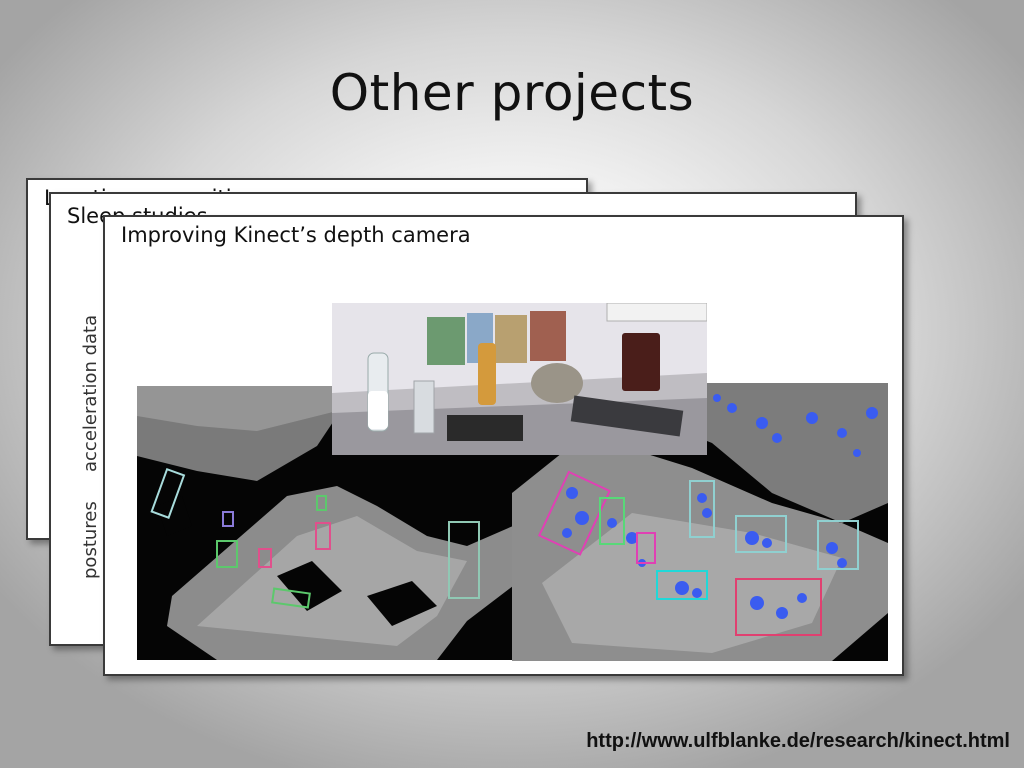  What do you see at coordinates (512, 93) in the screenshot?
I see `slide-title: Other projects` at bounding box center [512, 93].